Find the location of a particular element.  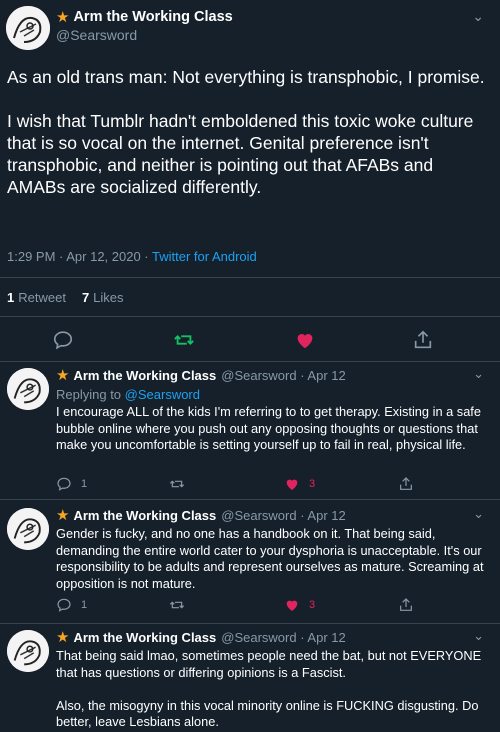

replying-to: Replying to @Searsword is located at coordinates (128, 394).